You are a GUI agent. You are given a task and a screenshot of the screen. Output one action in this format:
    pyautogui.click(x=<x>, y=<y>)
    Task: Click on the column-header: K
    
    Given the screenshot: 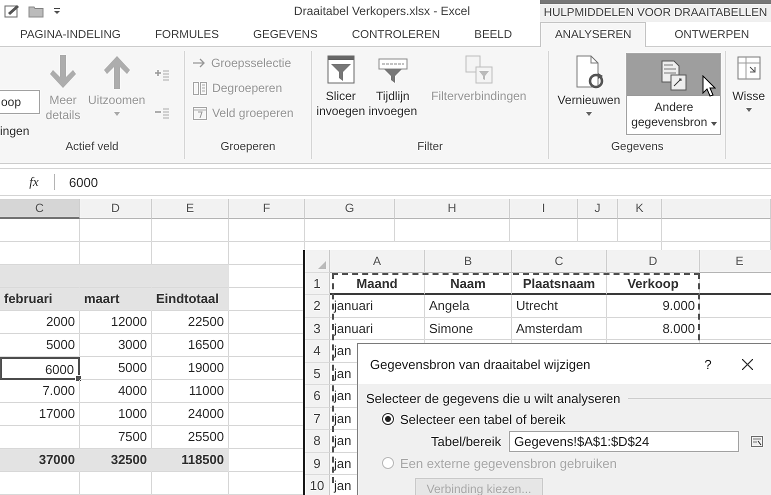 What is the action you would take?
    pyautogui.click(x=640, y=209)
    